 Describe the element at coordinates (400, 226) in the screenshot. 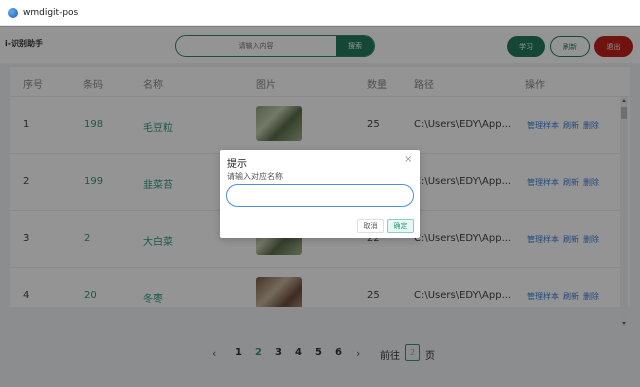

I see `confirm-button: 确定` at that location.